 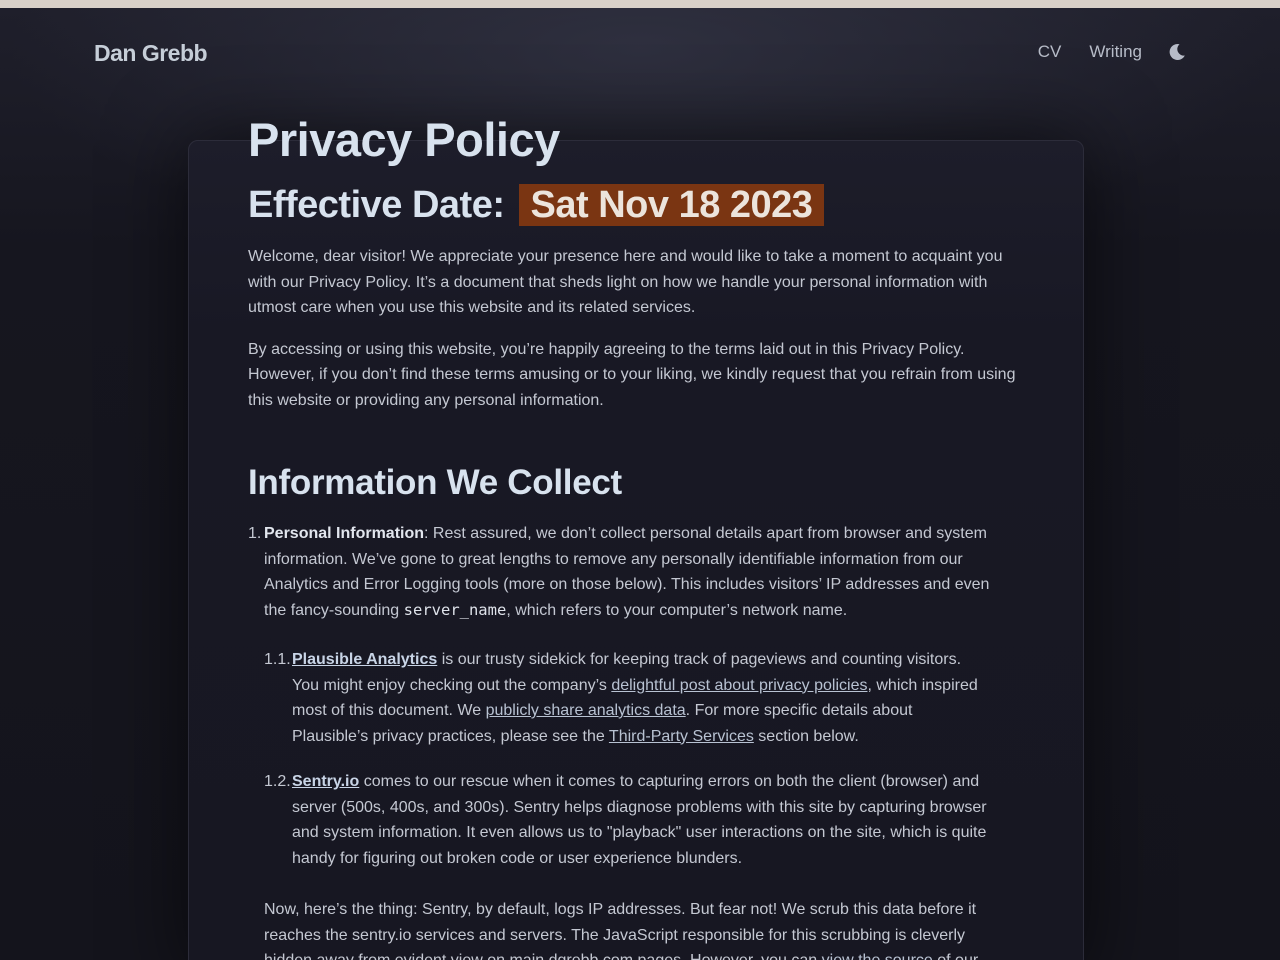 I want to click on list-number: 1., so click(x=255, y=533).